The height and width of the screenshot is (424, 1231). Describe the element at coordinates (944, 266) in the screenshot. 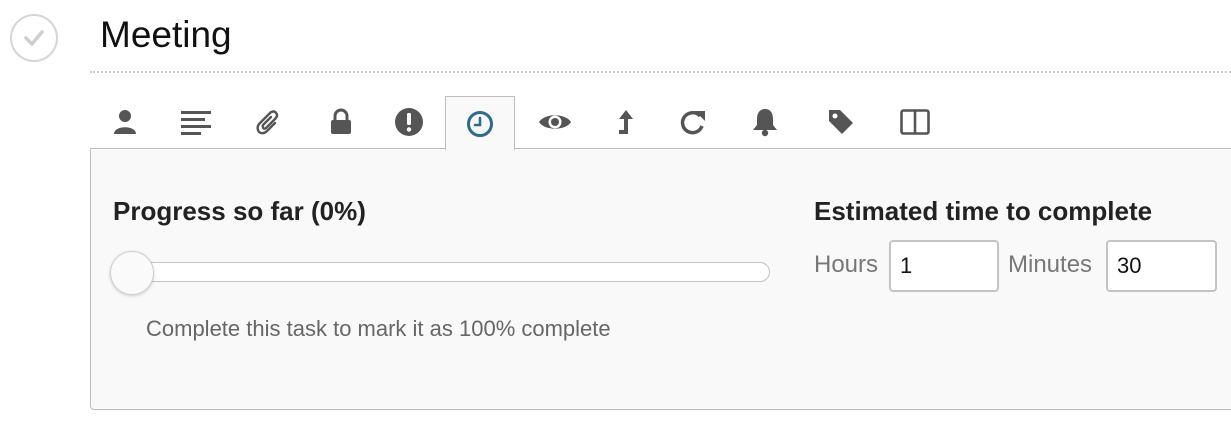

I see `hours-input` at that location.